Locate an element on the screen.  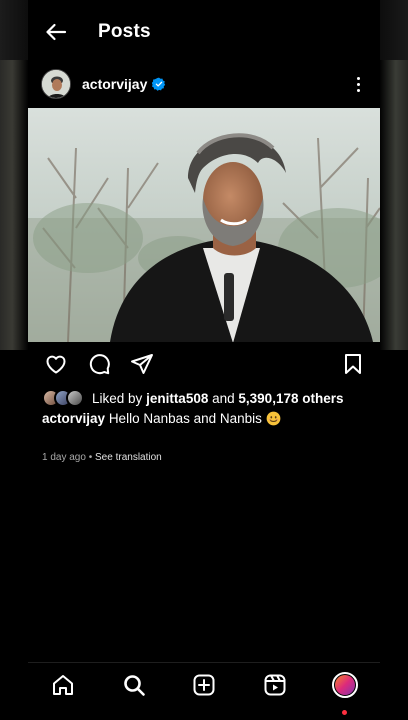
post-meta: 1 day ago • See translation is located at coordinates (102, 457).